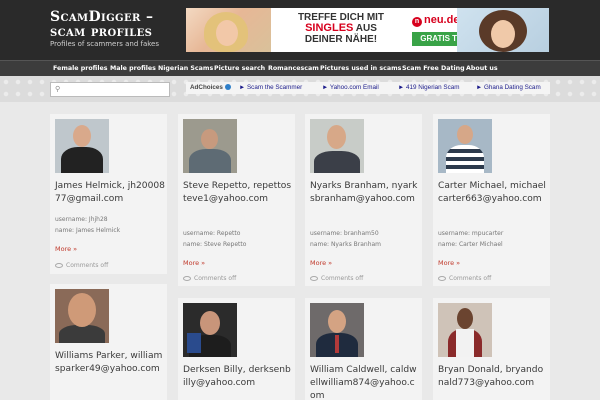 The width and height of the screenshot is (600, 400). Describe the element at coordinates (185, 69) in the screenshot. I see `nav-nigerian-scams: Nigerian Scams` at that location.